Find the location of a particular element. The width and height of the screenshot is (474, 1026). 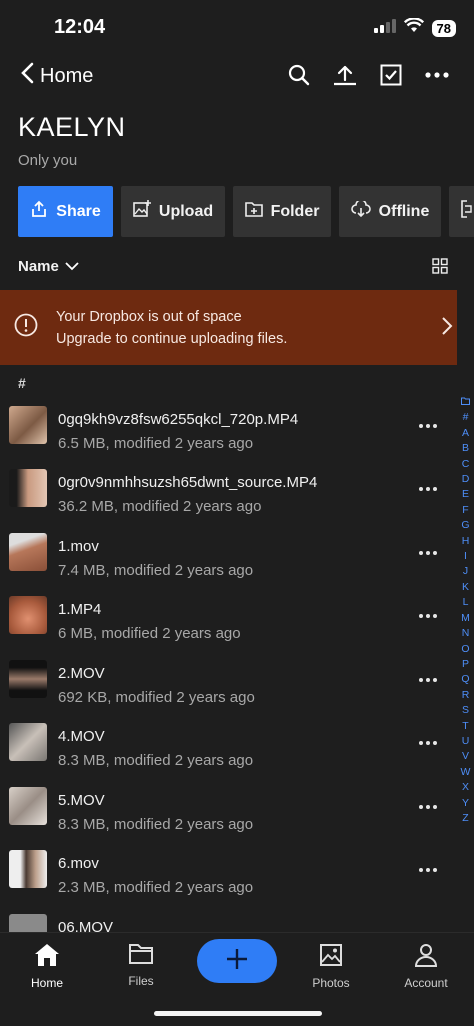

index-letter: F is located at coordinates (465, 510).